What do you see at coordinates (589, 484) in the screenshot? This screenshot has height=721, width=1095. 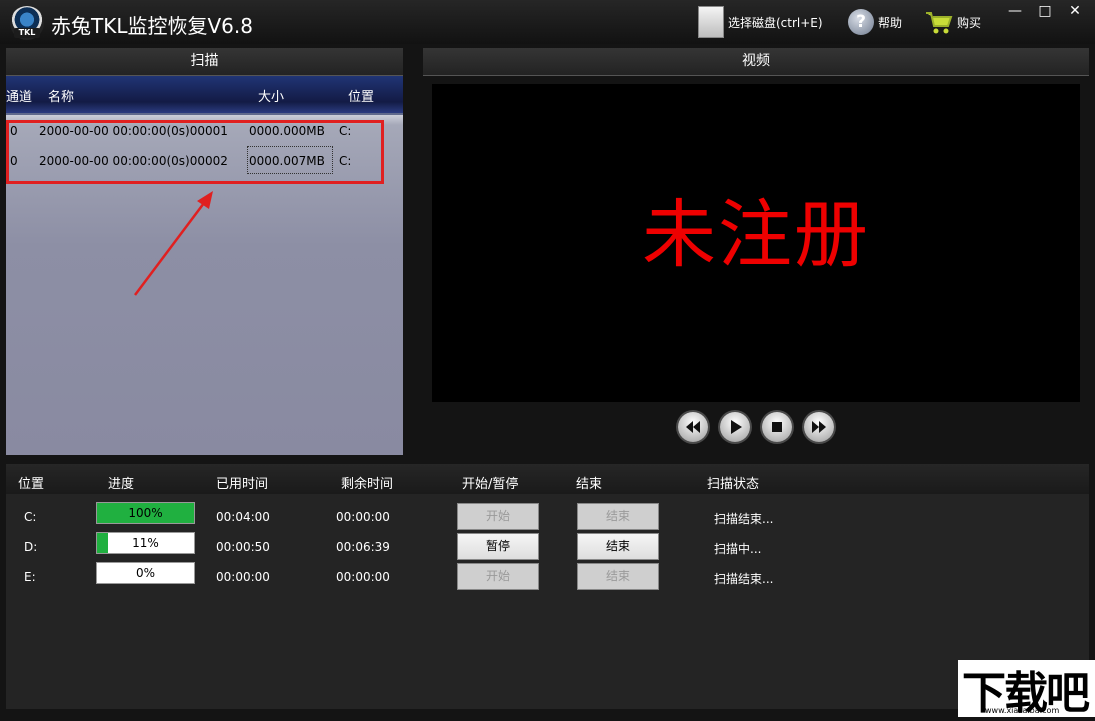 I see `column-end: 结束` at bounding box center [589, 484].